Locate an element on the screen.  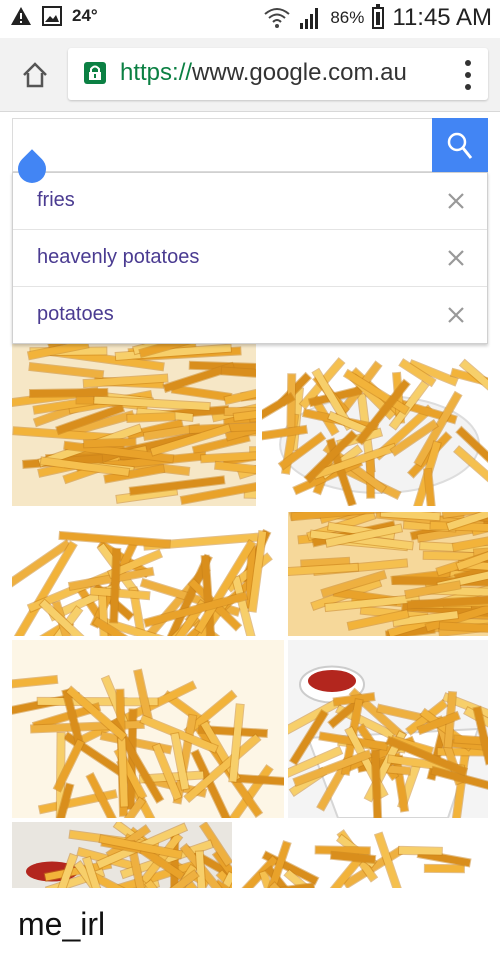
home-button is located at coordinates (35, 75).